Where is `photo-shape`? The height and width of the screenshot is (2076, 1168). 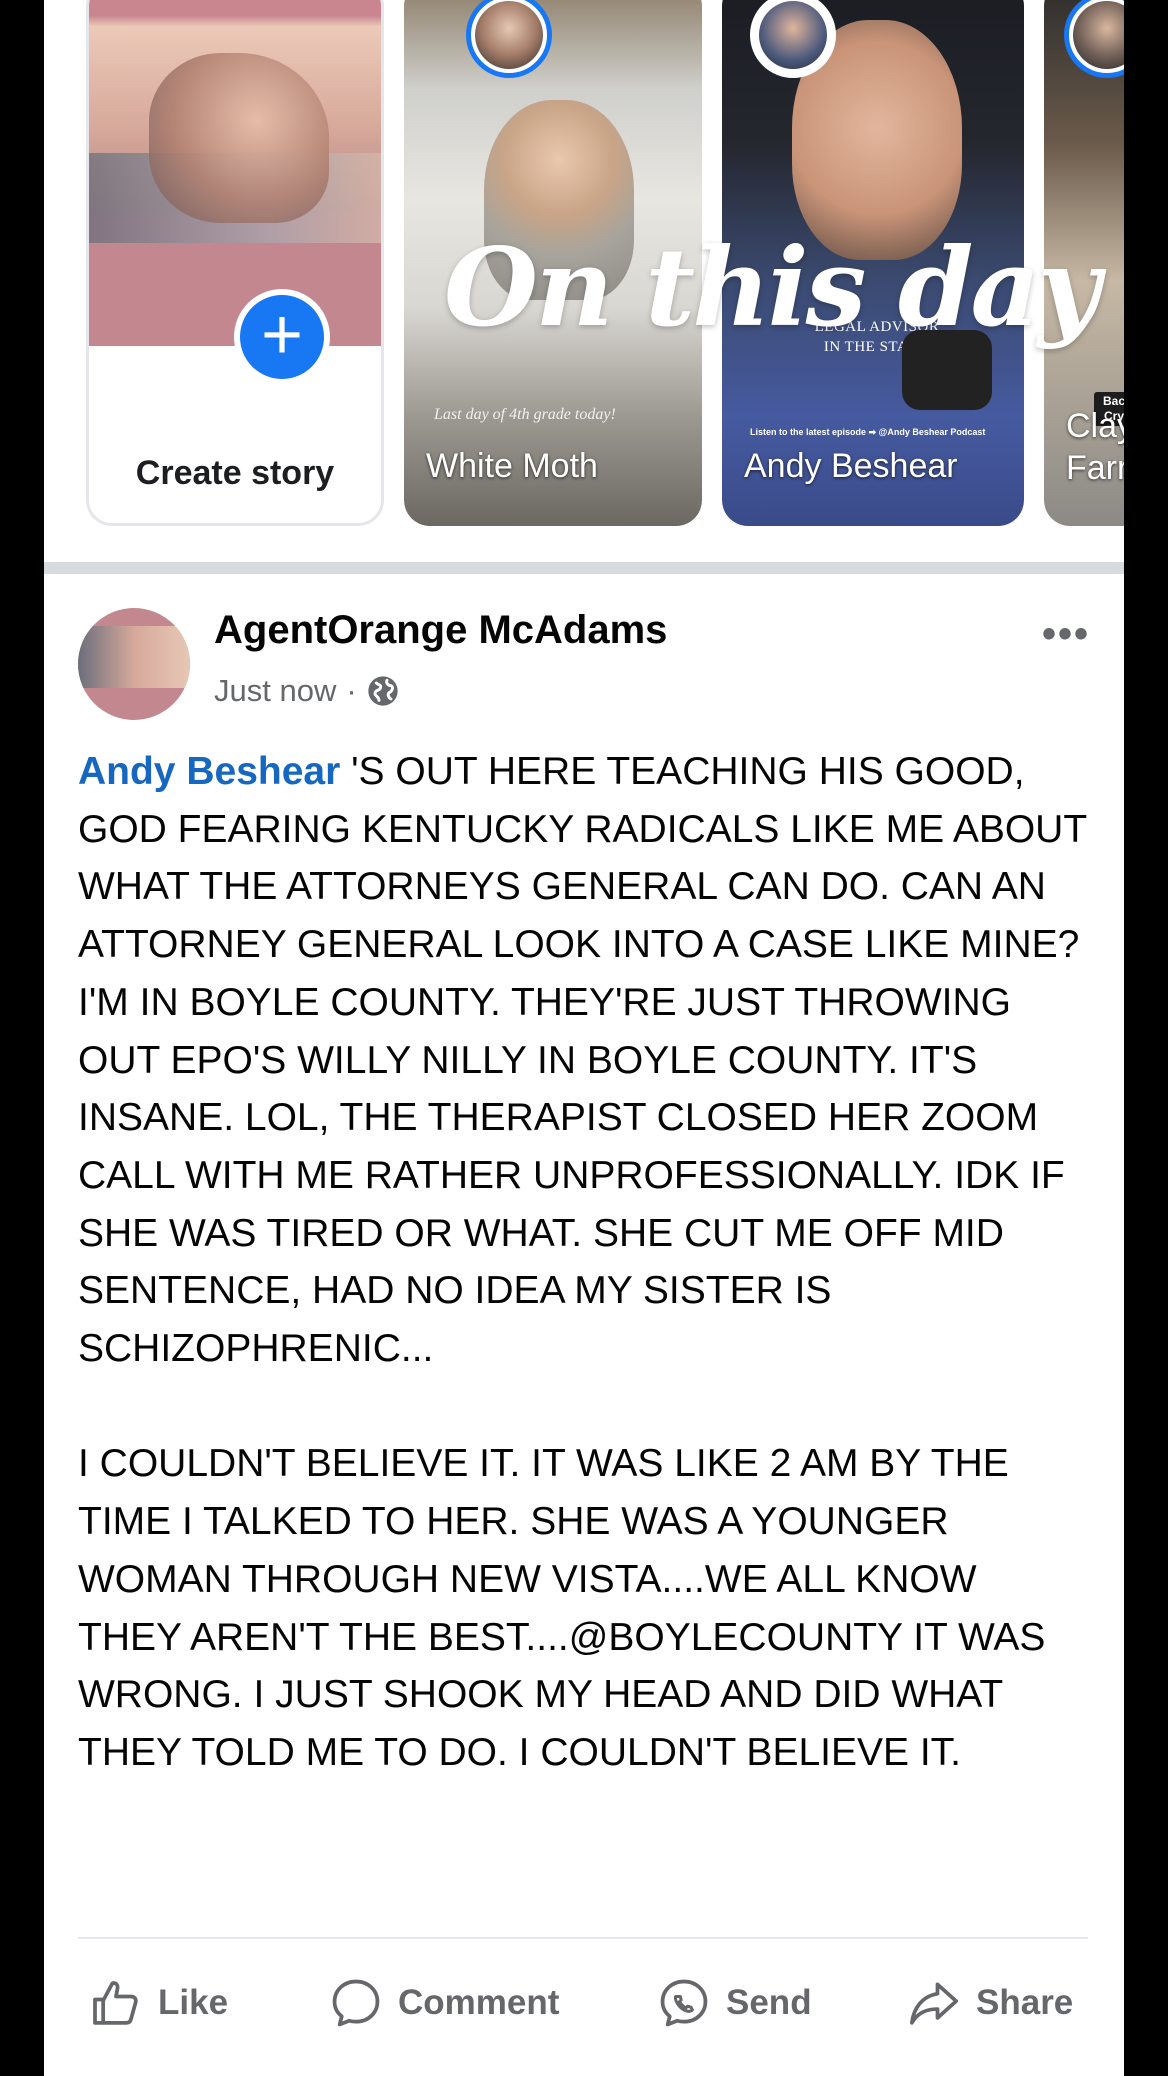 photo-shape is located at coordinates (239, 138).